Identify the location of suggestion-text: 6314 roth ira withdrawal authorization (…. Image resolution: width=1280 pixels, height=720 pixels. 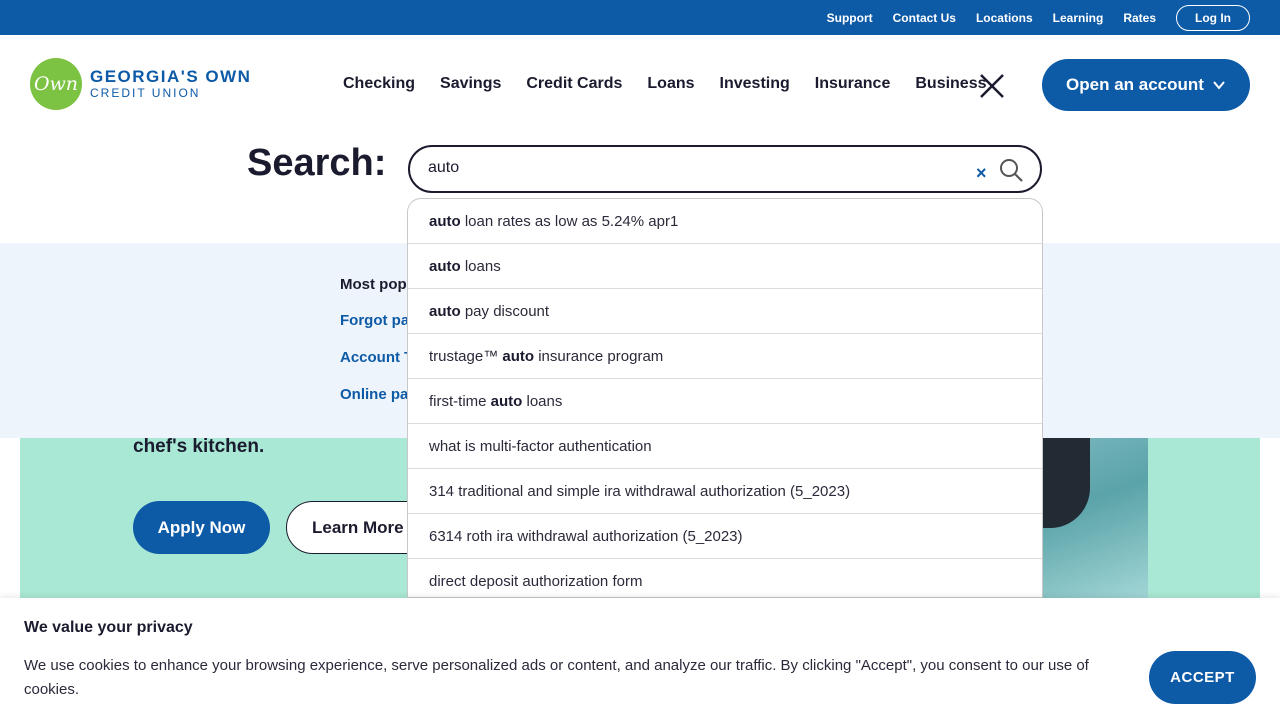
(586, 536).